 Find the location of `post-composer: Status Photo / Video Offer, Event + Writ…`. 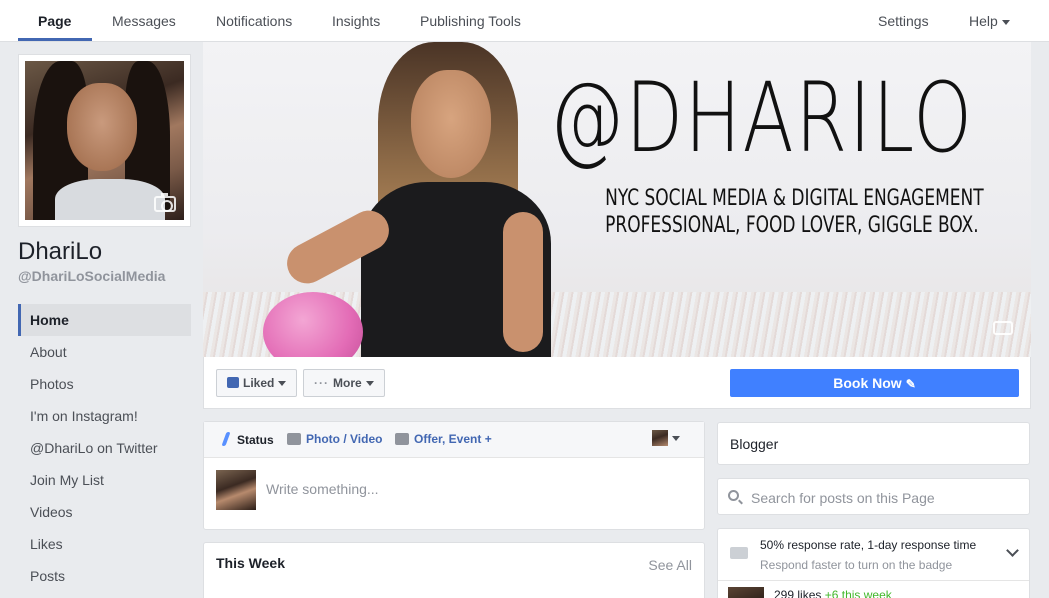

post-composer: Status Photo / Video Offer, Event + Writ… is located at coordinates (454, 475).